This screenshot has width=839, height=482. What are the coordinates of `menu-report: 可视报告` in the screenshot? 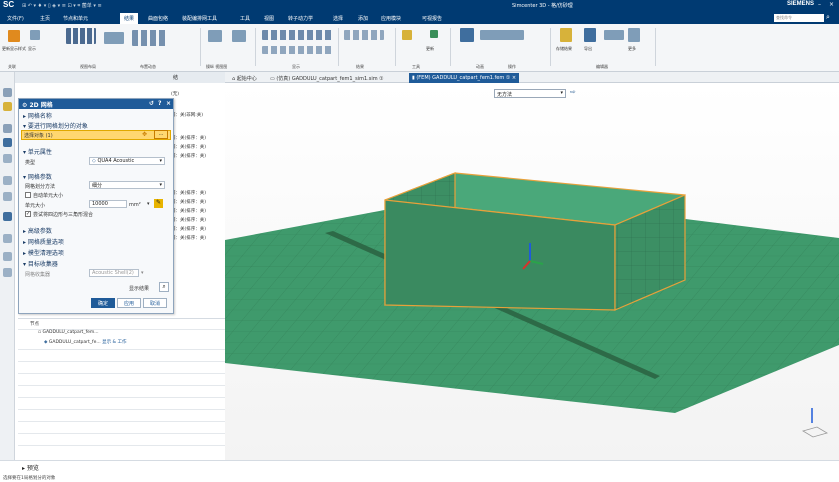 It's located at (432, 18).